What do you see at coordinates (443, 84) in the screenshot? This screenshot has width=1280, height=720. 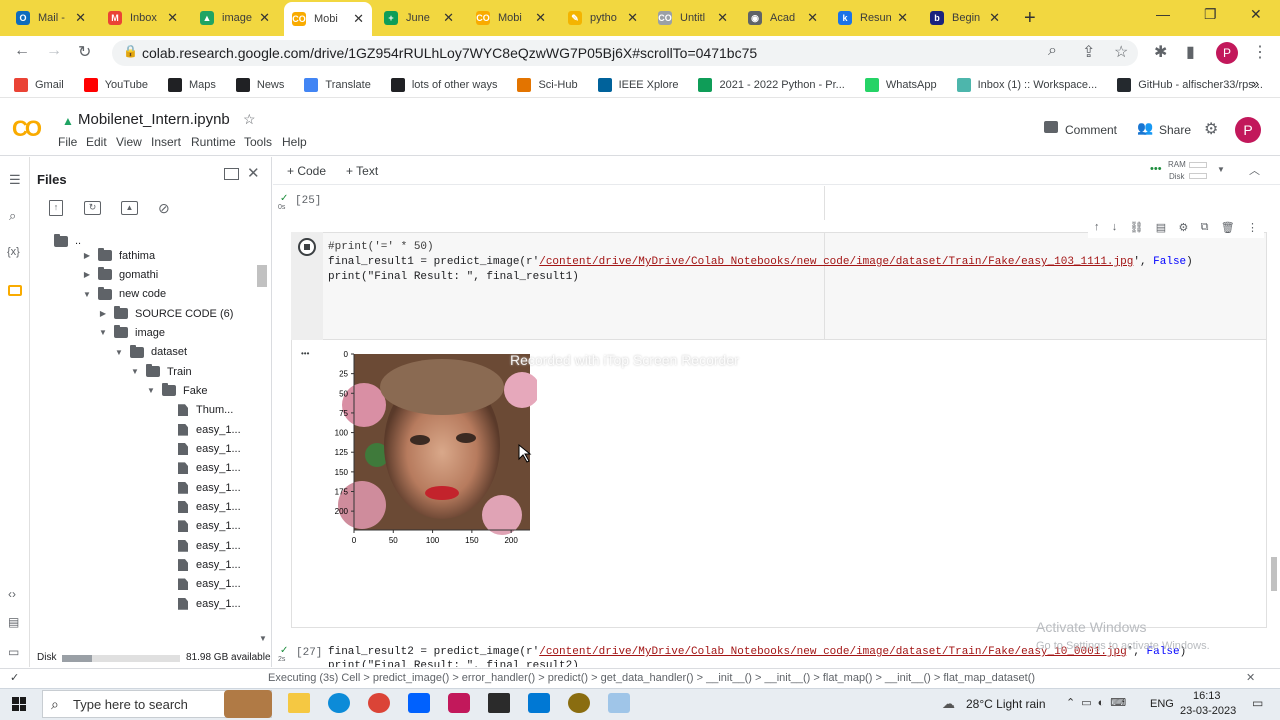 I see `bookmark-item: lots of other ways` at bounding box center [443, 84].